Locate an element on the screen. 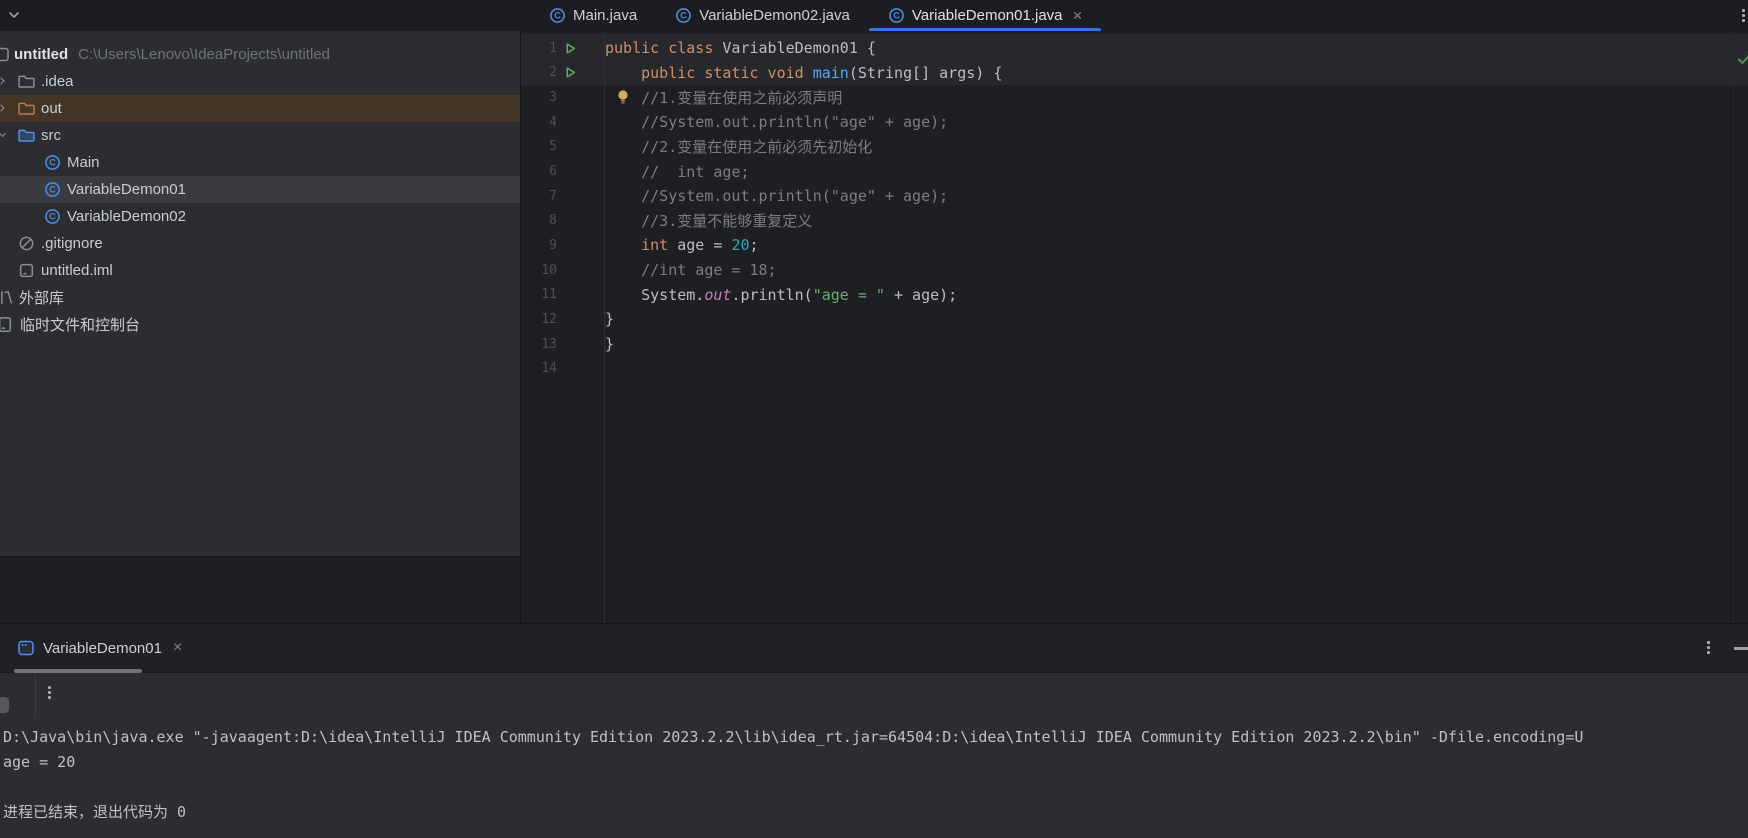 This screenshot has height=838, width=1748. run-panel-header: VariableDemon01 × is located at coordinates (874, 648).